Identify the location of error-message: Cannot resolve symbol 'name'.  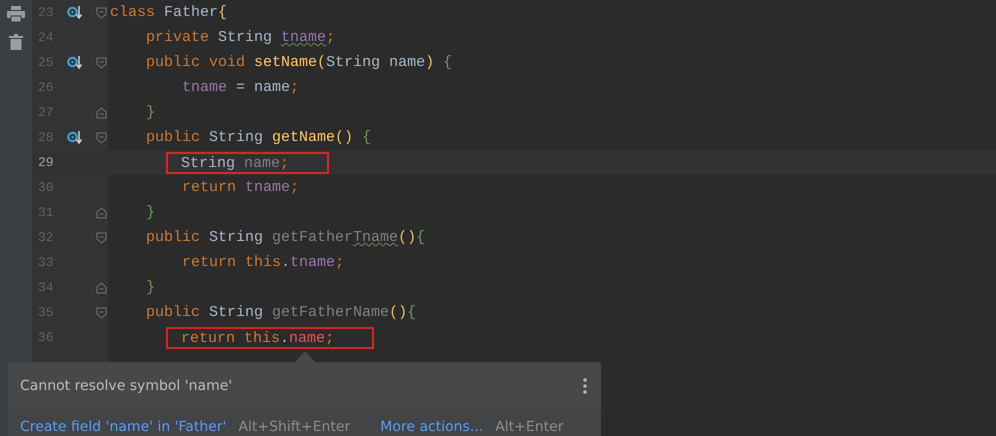
(126, 386).